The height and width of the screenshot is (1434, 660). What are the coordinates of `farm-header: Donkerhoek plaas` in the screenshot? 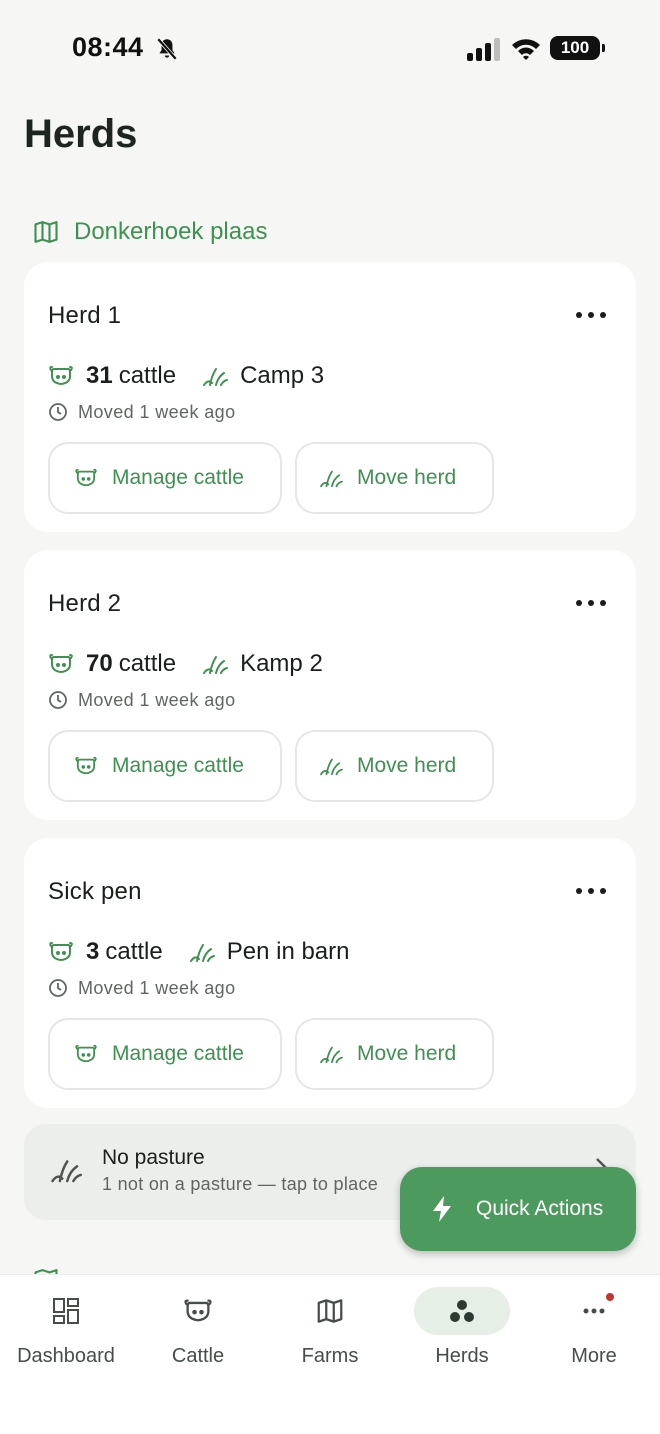 It's located at (149, 232).